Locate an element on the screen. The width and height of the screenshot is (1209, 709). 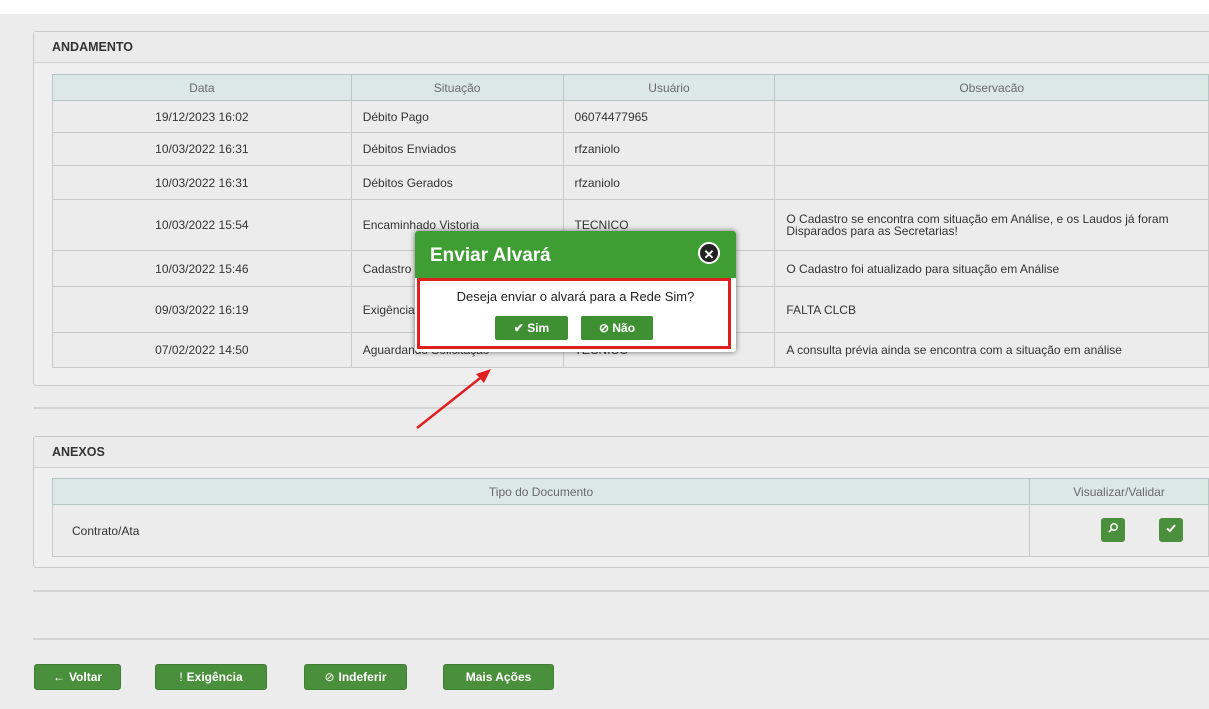
cell-observacao: FALTA CLCB is located at coordinates (991, 309).